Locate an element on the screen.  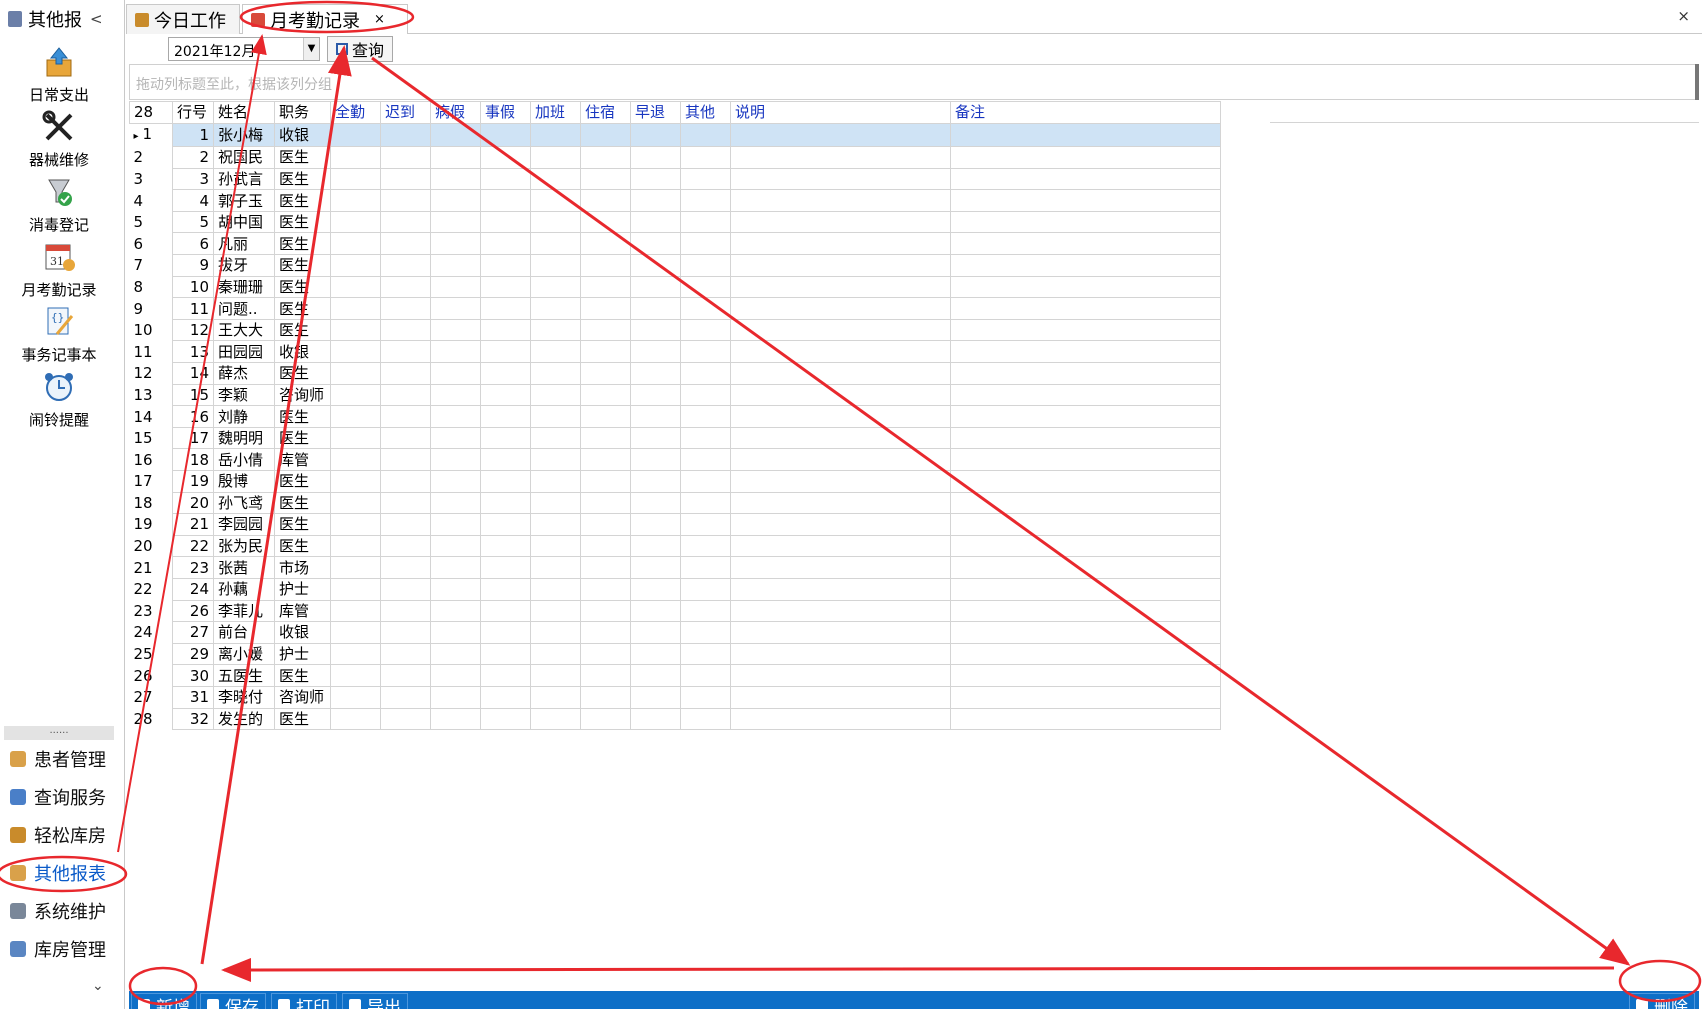
row-indicator: 14 is located at coordinates (151, 416).